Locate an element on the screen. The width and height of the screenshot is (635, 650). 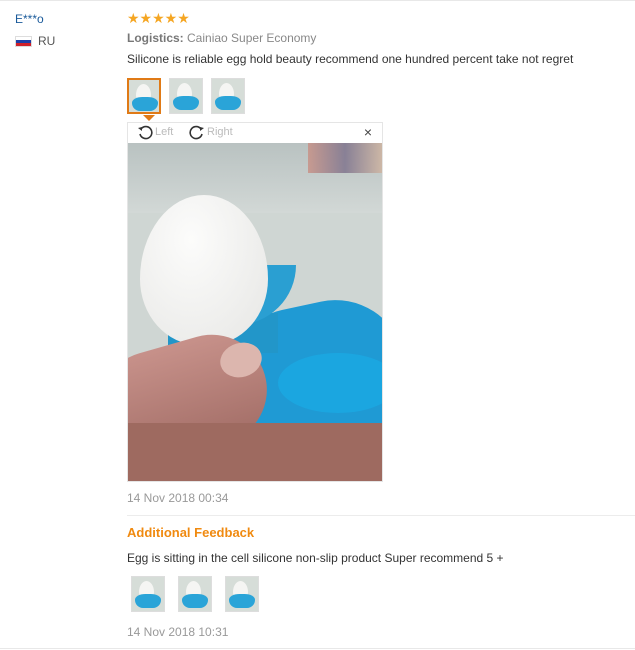
active-thumbnail-pointer is located at coordinates (149, 118).